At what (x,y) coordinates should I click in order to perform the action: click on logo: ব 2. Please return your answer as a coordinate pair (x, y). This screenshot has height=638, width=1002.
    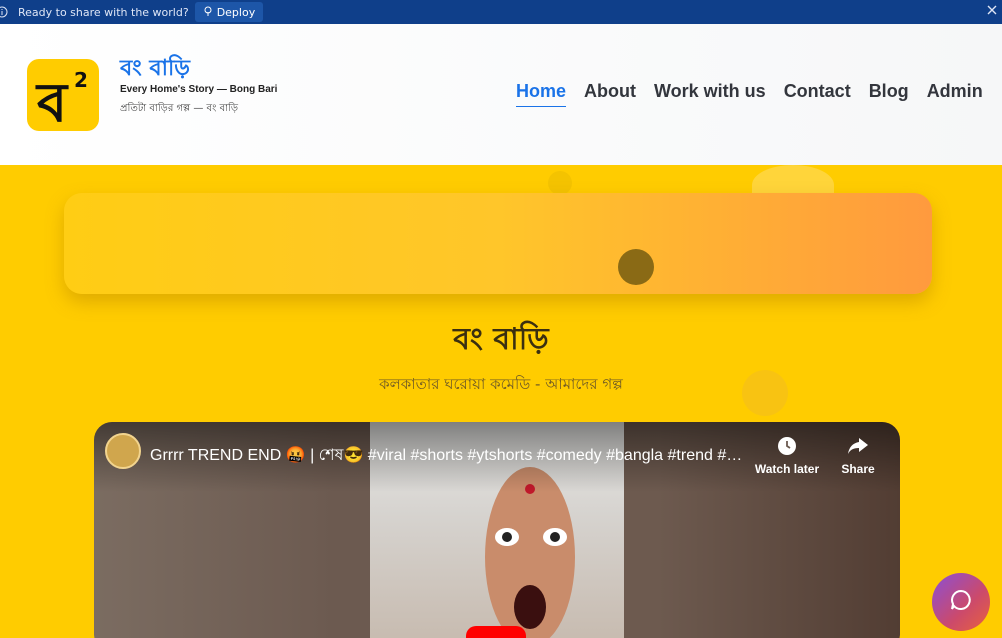
    Looking at the image, I should click on (63, 95).